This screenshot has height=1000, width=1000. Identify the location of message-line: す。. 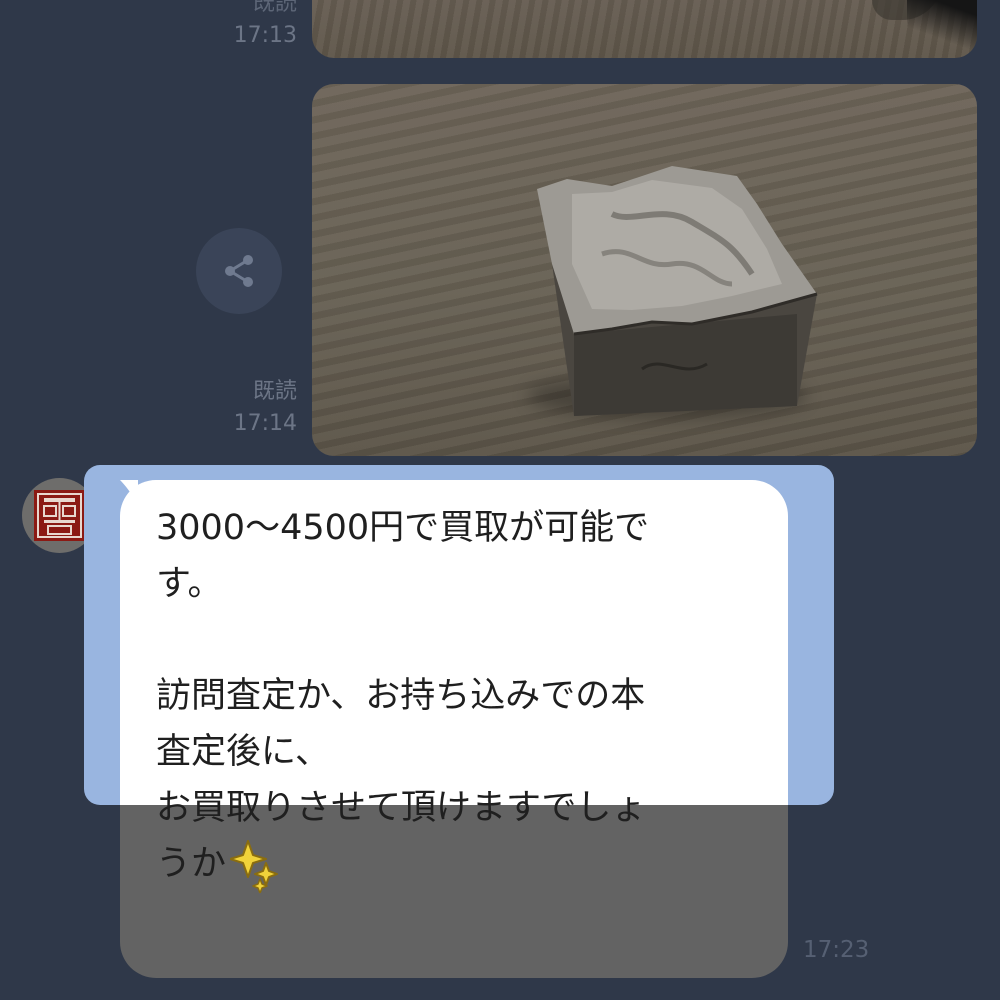
(189, 584).